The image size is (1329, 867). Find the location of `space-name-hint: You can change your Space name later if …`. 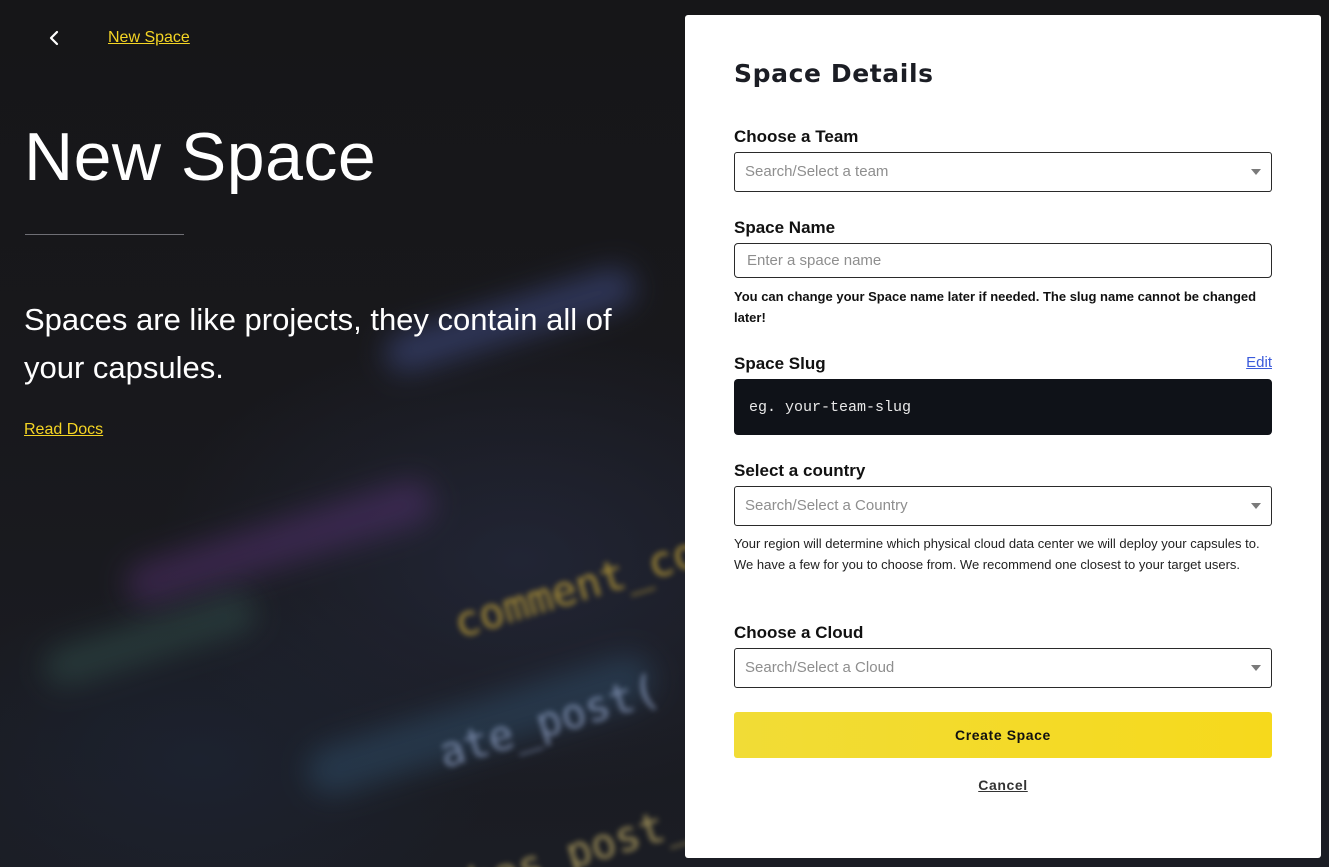

space-name-hint: You can change your Space name later if … is located at coordinates (995, 307).